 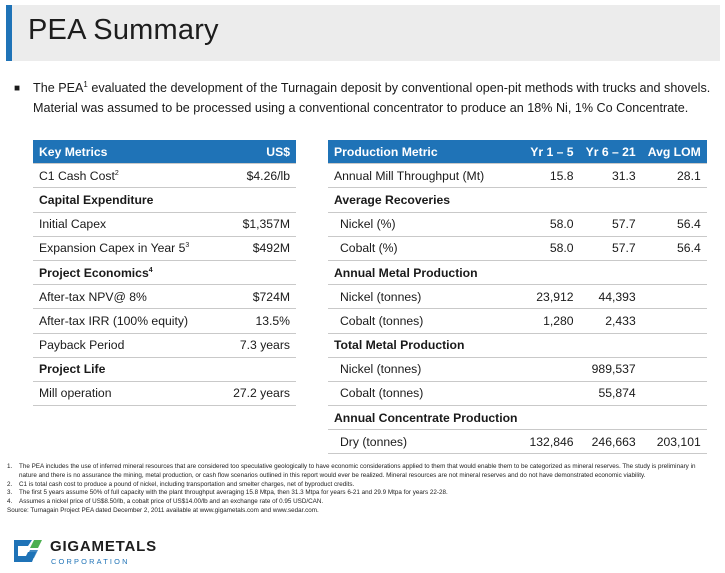 I want to click on title-accent-bar, so click(x=9, y=33).